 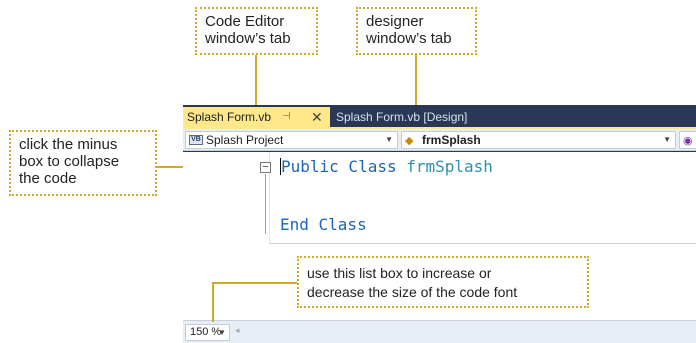 I want to click on callout-code-editor-tab: Code Editor window’s tab, so click(x=256, y=31).